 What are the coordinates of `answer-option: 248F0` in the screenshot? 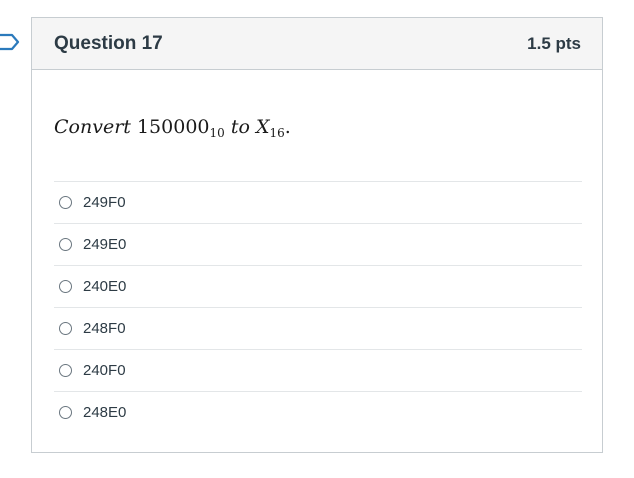 It's located at (318, 328).